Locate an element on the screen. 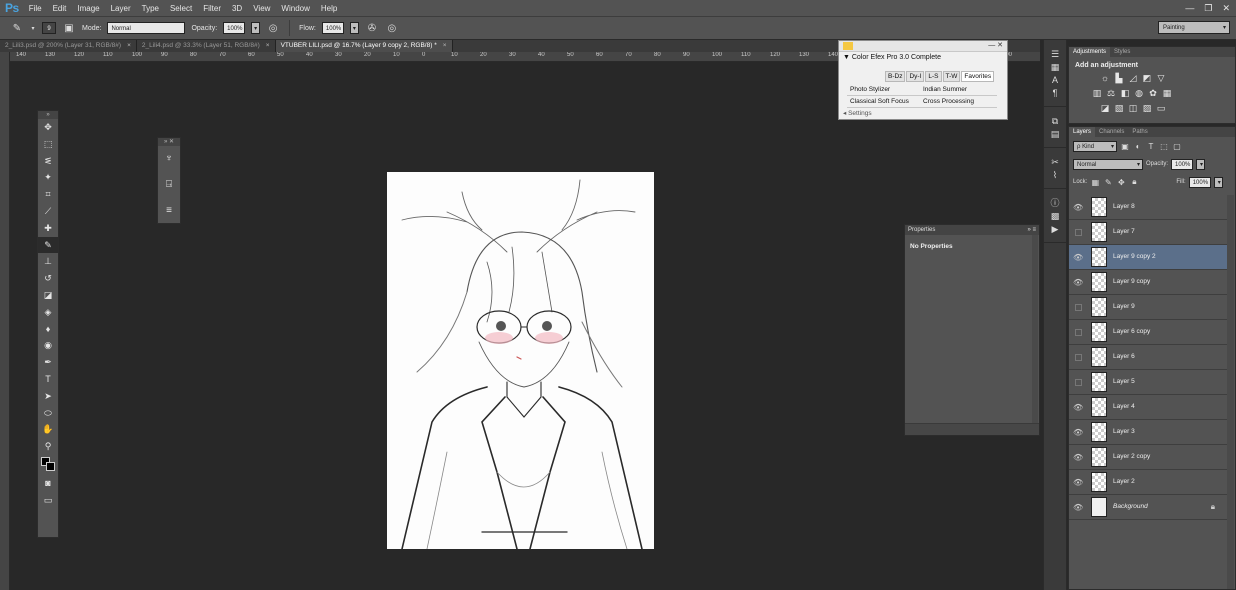 Image resolution: width=1236 pixels, height=590 pixels. brush-size-picker: 9 is located at coordinates (49, 28).